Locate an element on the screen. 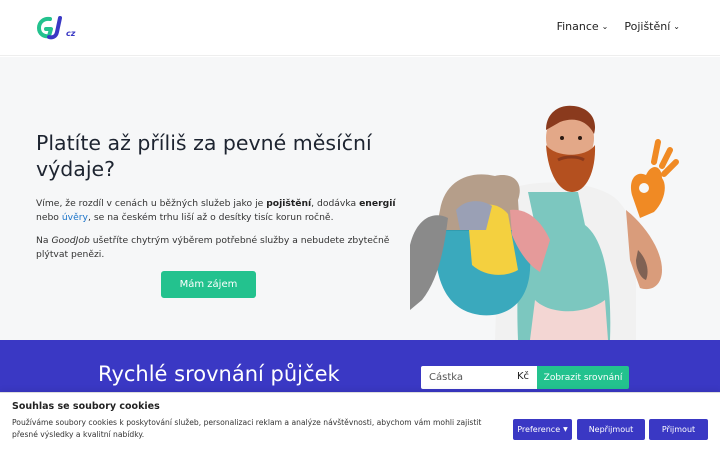  amount-input is located at coordinates (466, 377).